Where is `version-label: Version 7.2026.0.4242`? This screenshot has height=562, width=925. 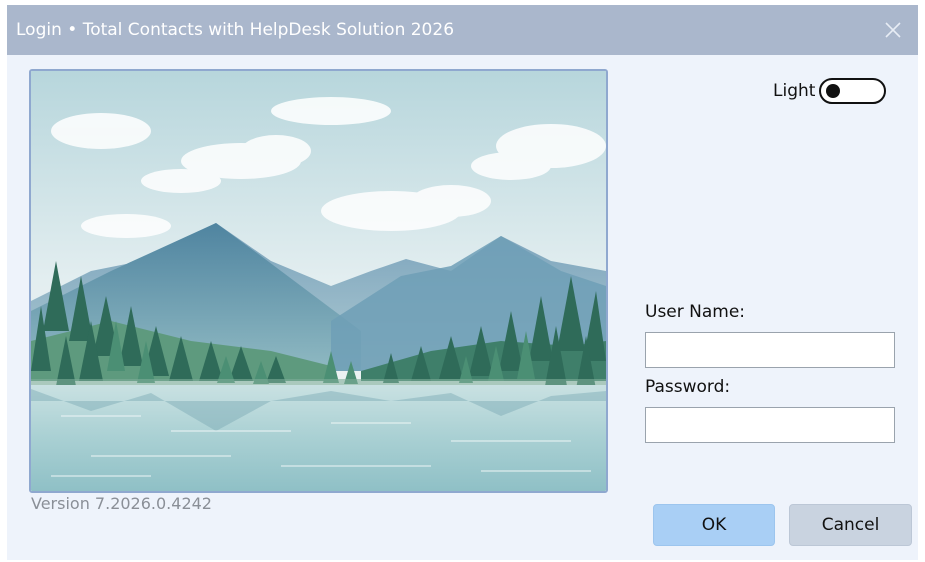 version-label: Version 7.2026.0.4242 is located at coordinates (121, 503).